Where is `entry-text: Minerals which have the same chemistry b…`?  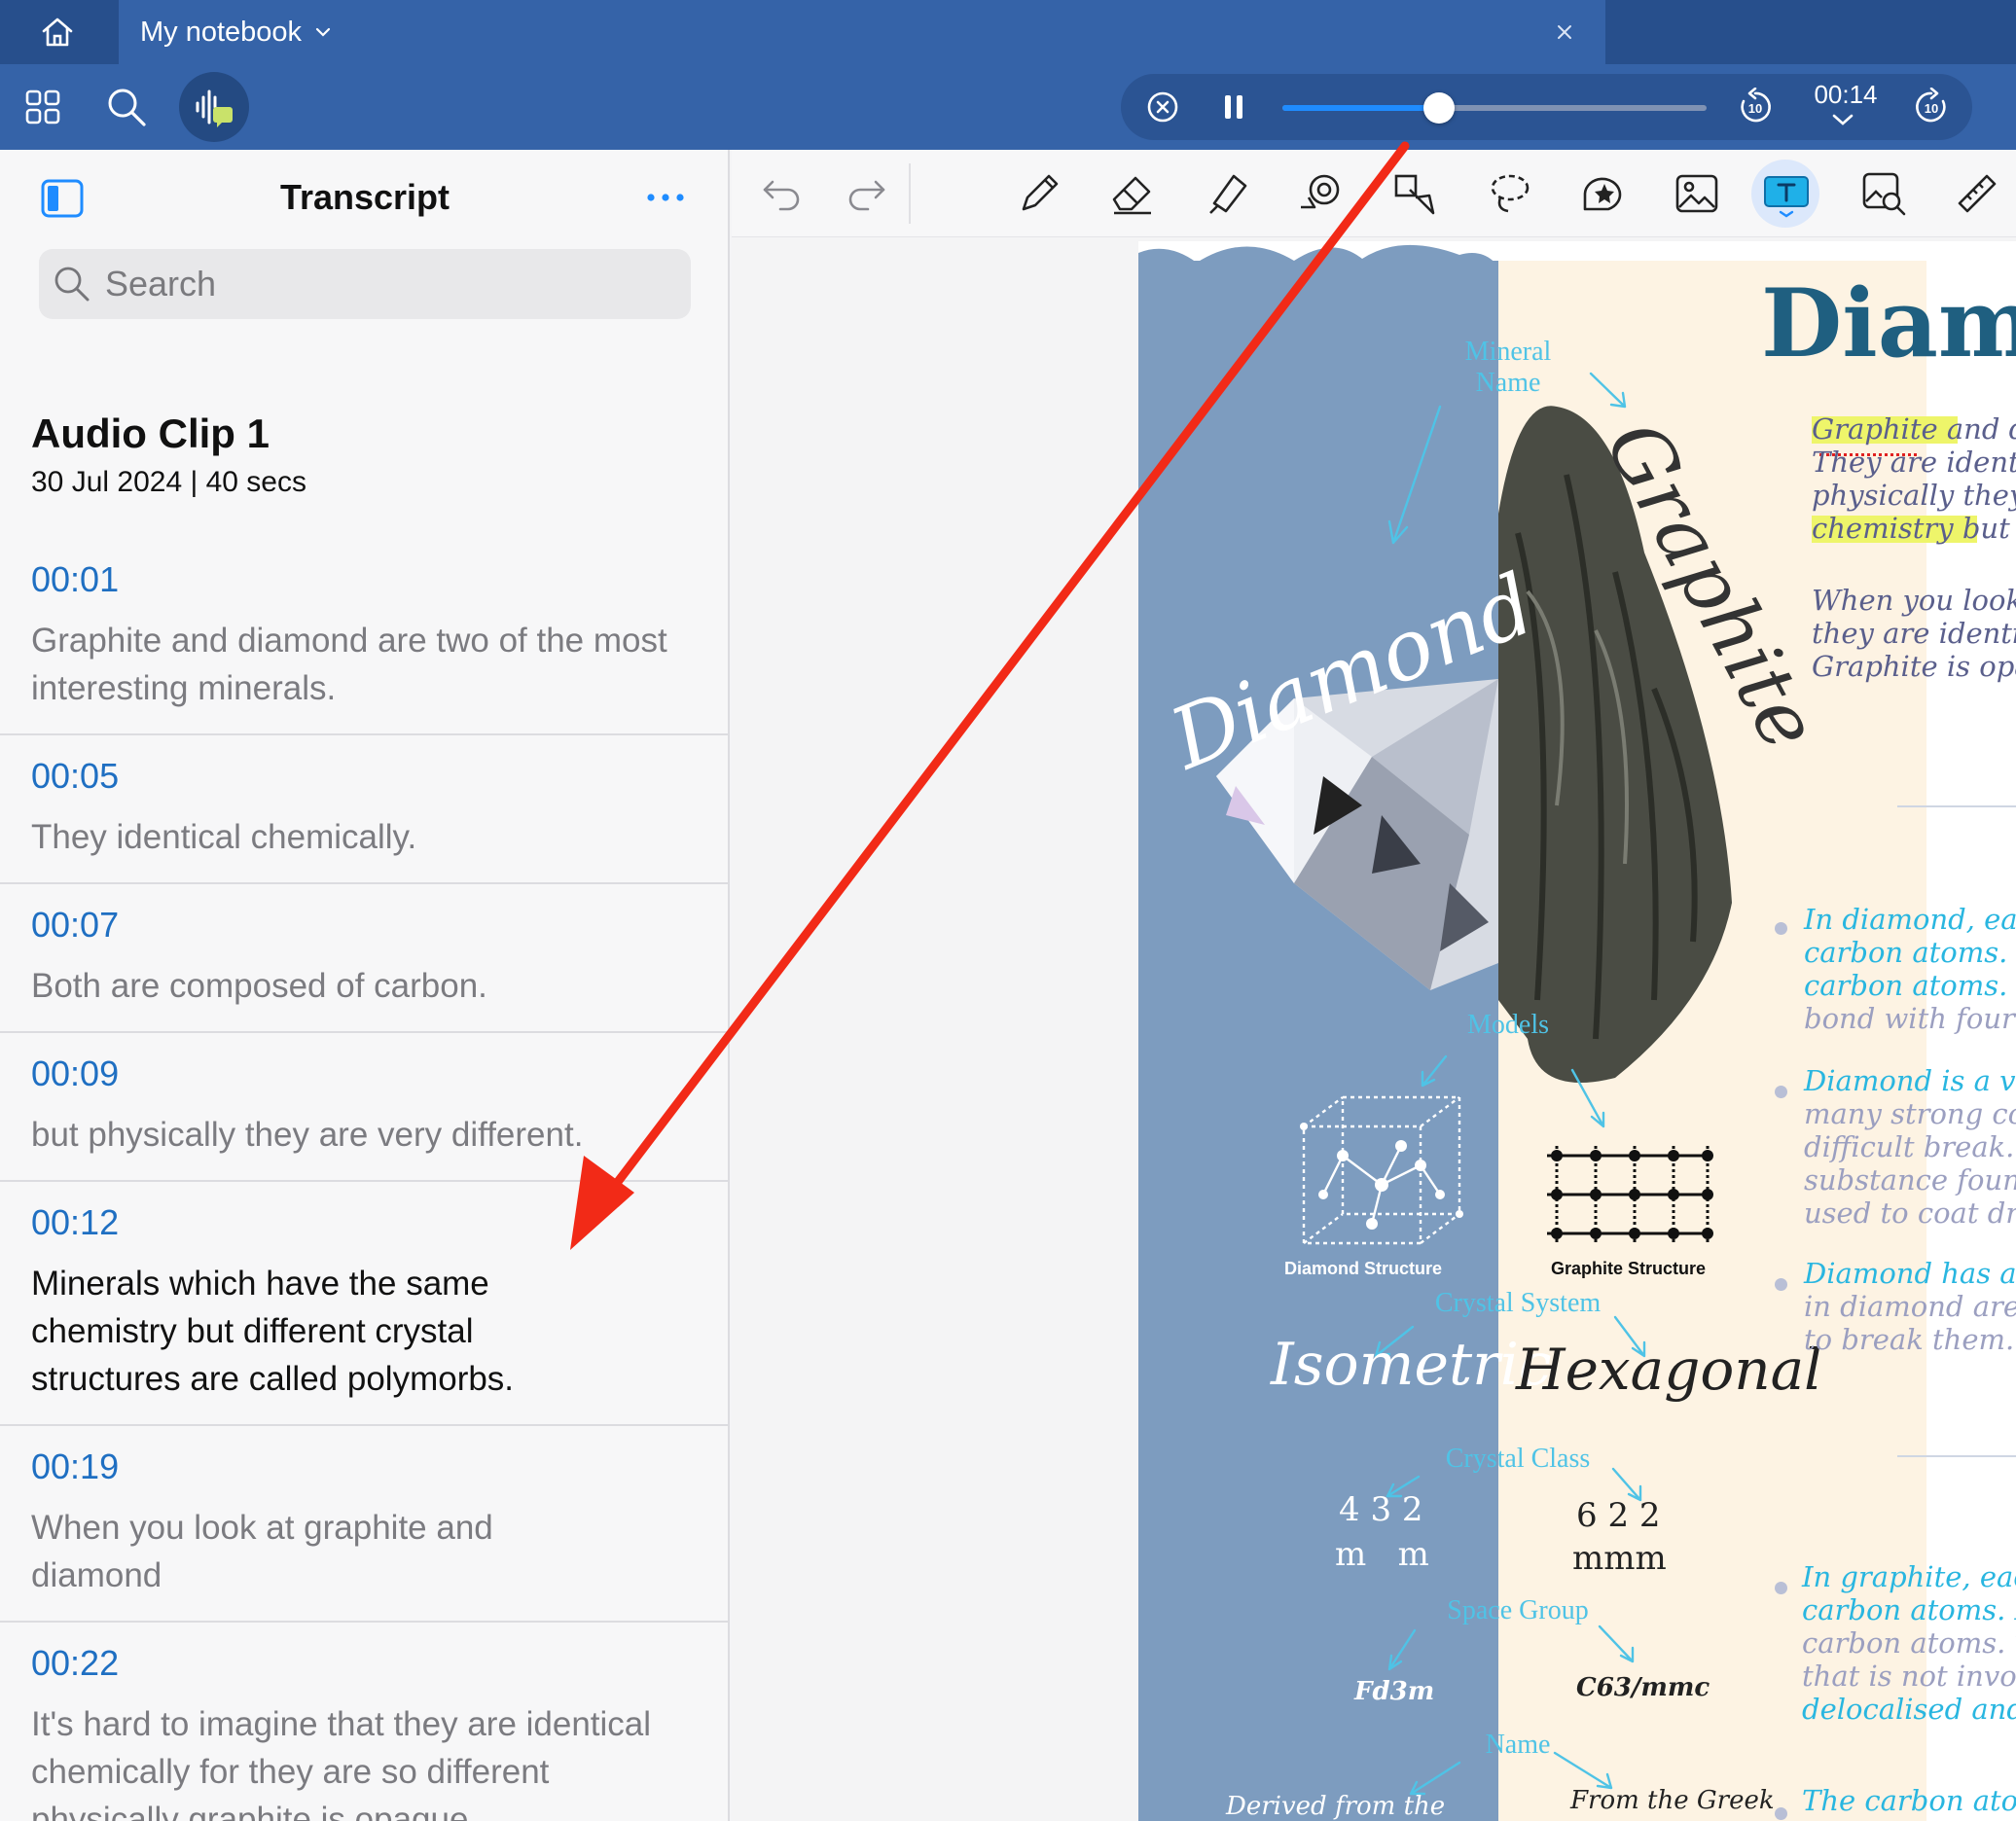 entry-text: Minerals which have the same chemistry b… is located at coordinates (273, 1331).